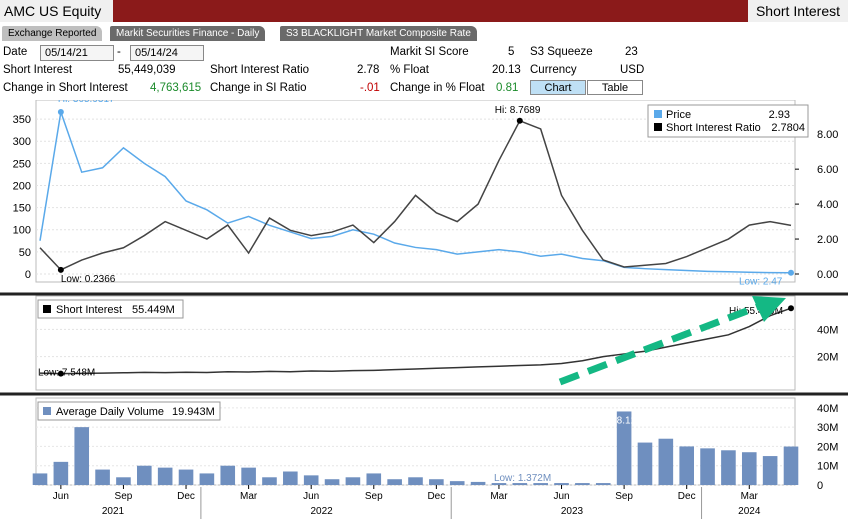 The width and height of the screenshot is (848, 520). Describe the element at coordinates (176, 88) in the screenshot. I see `change-short-interest-value: 4,763,615` at that location.